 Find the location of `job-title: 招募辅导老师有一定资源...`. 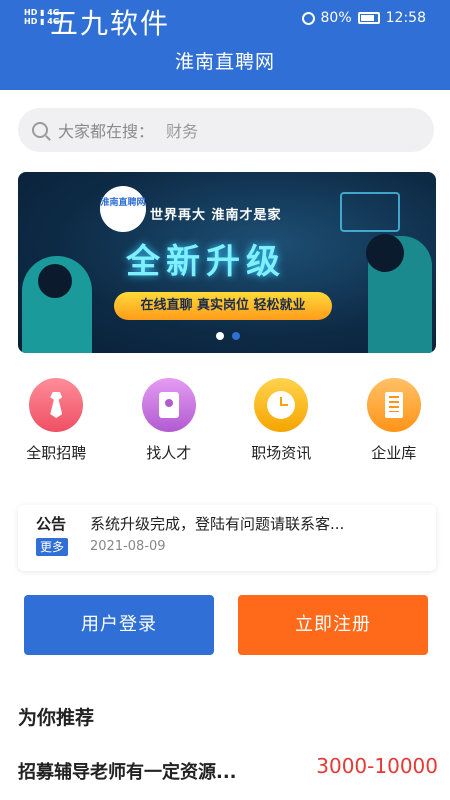

job-title: 招募辅导老师有一定资源... is located at coordinates (149, 771).